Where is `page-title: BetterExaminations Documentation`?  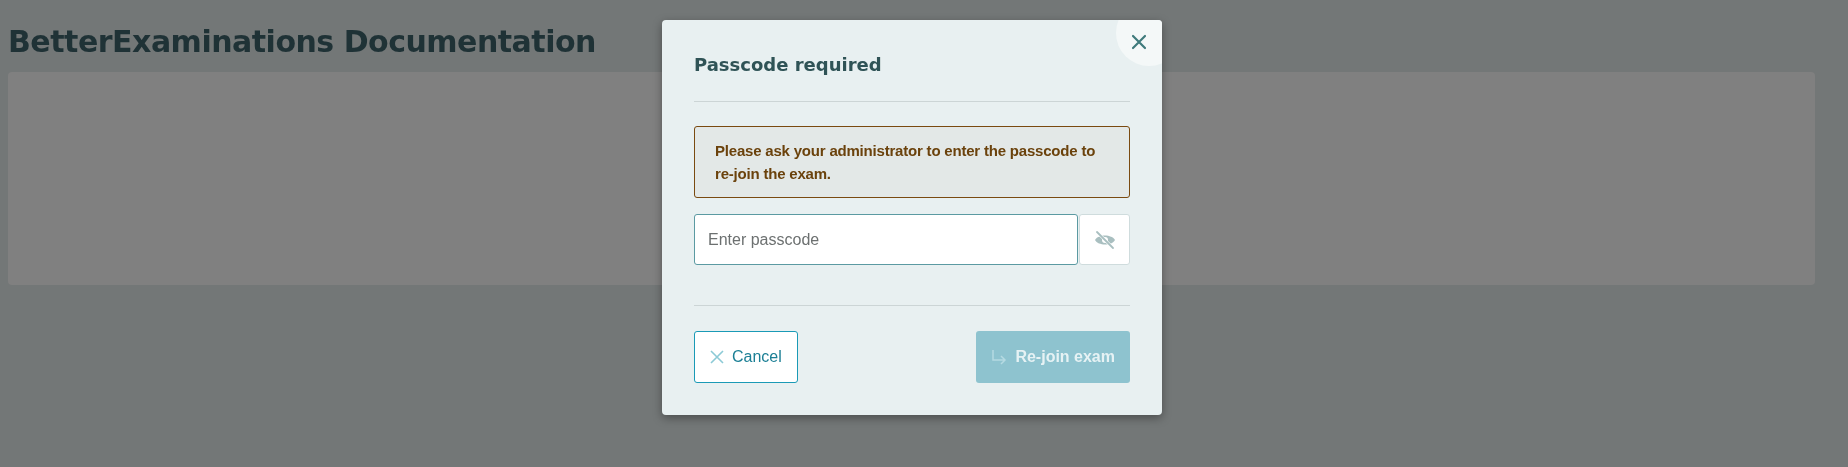 page-title: BetterExaminations Documentation is located at coordinates (302, 42).